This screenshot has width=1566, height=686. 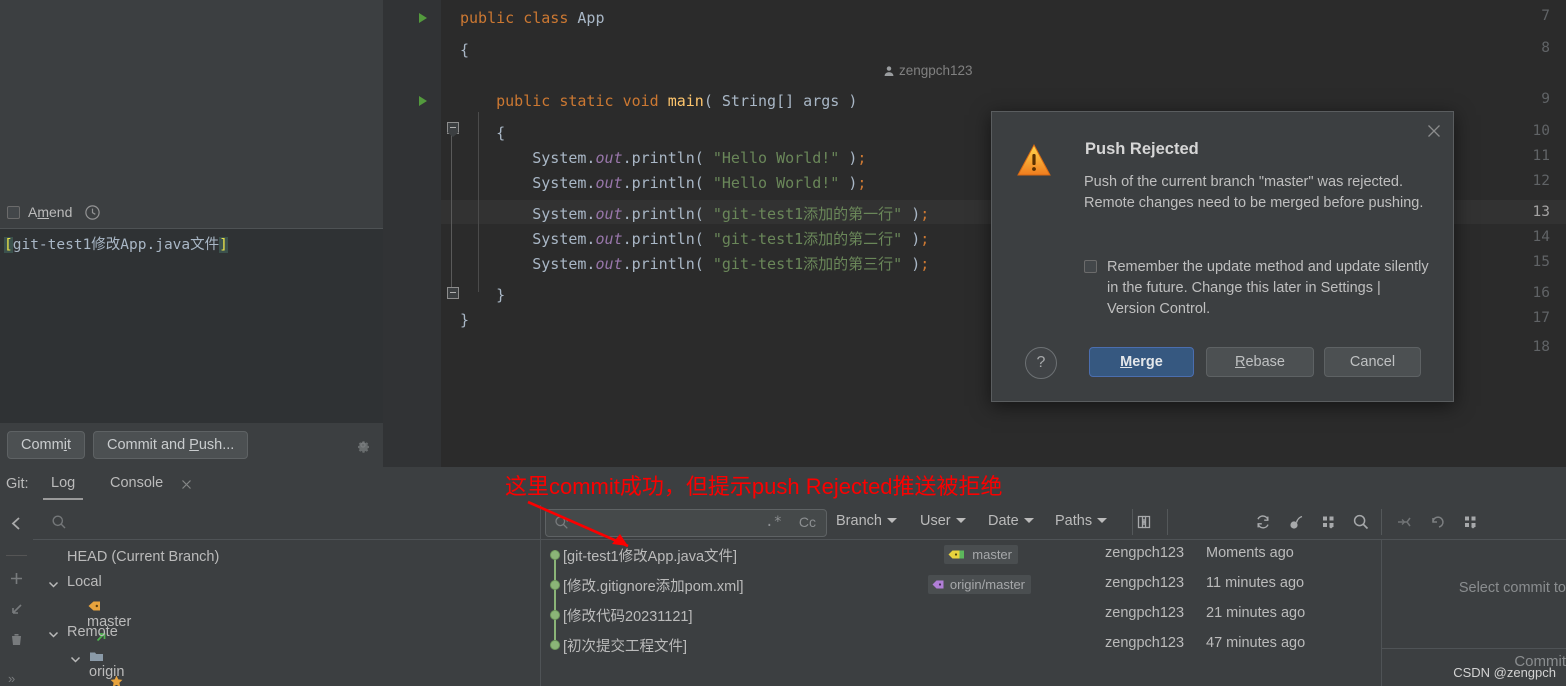 I want to click on commit-details-placeholder: Select commit to, so click(x=1512, y=588).